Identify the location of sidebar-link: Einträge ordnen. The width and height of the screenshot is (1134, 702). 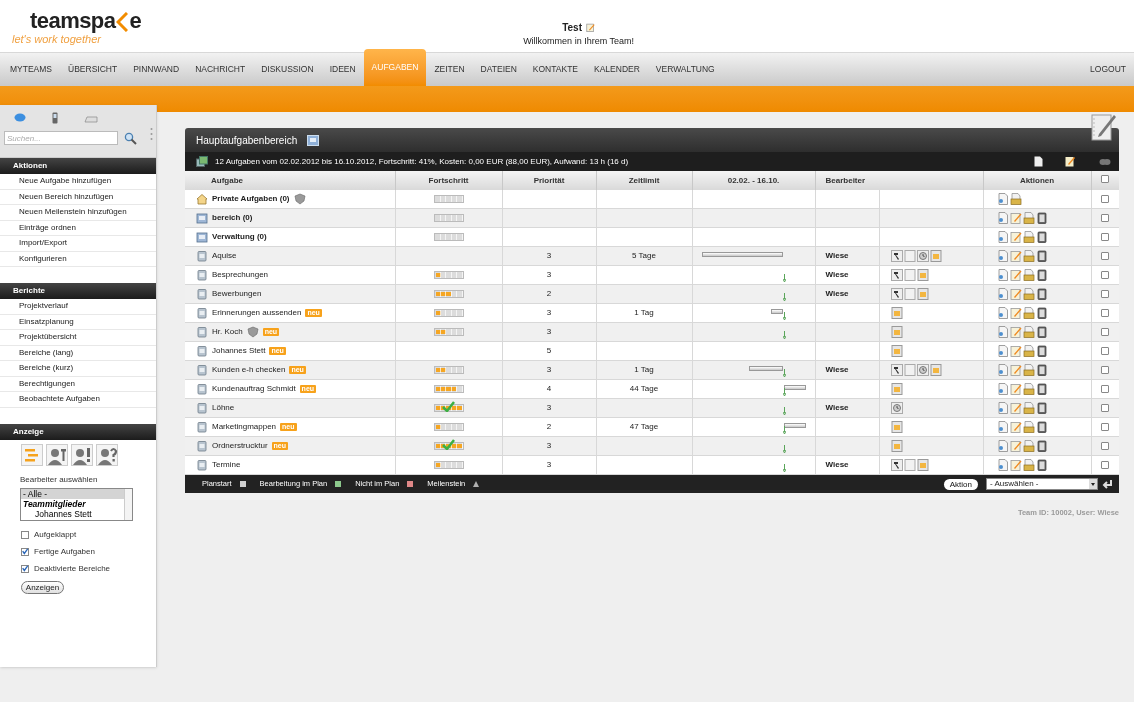
(78, 228).